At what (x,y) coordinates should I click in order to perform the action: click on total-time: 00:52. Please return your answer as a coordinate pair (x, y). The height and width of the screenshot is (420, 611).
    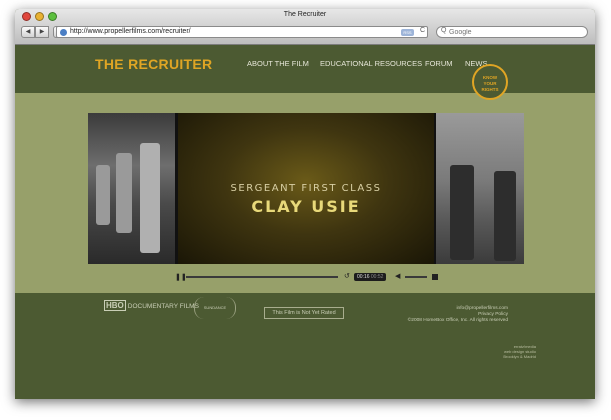
    Looking at the image, I should click on (377, 277).